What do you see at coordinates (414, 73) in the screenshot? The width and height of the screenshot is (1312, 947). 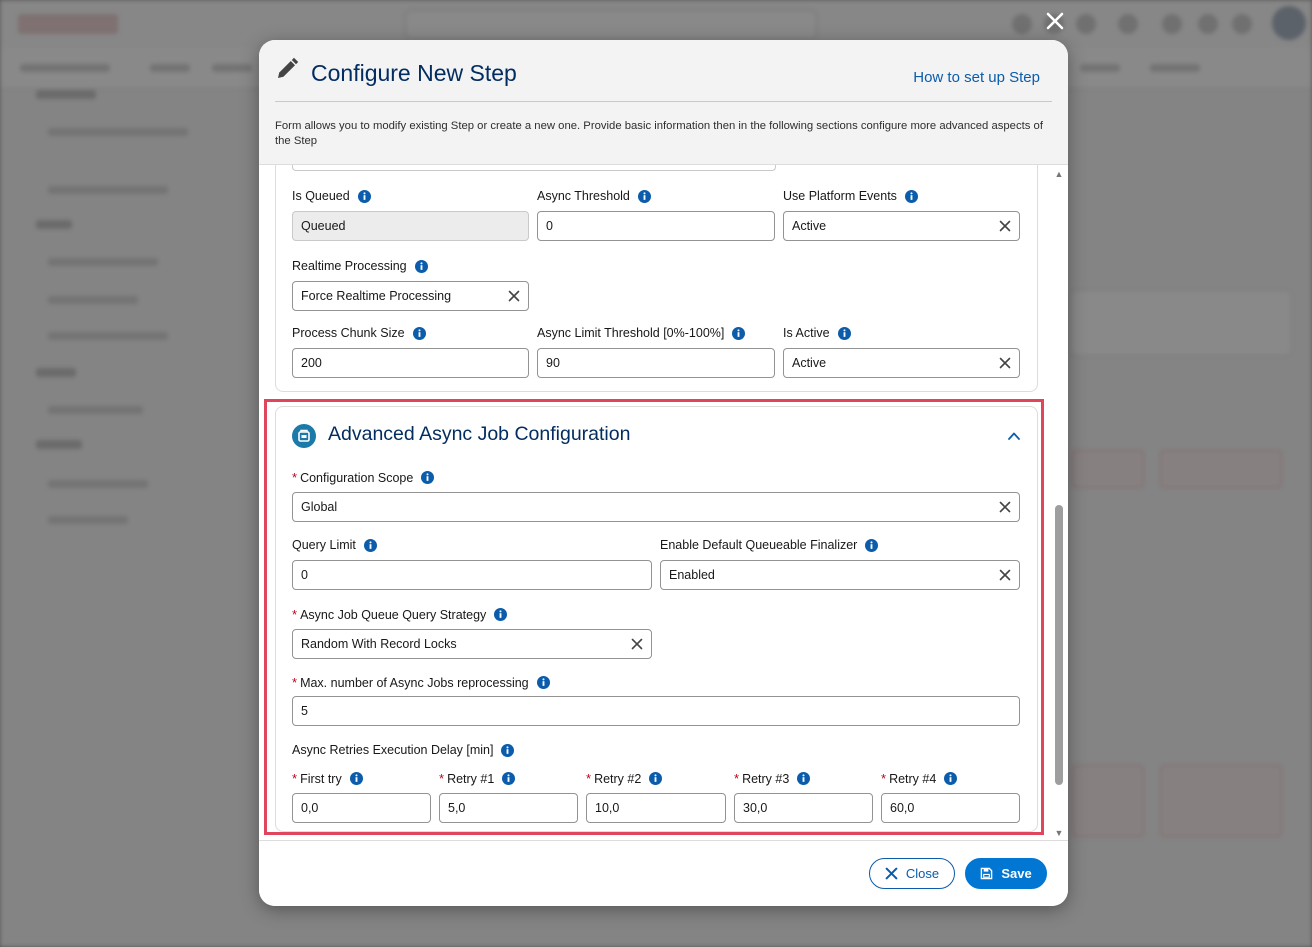 I see `modal-title: Configure New Step` at bounding box center [414, 73].